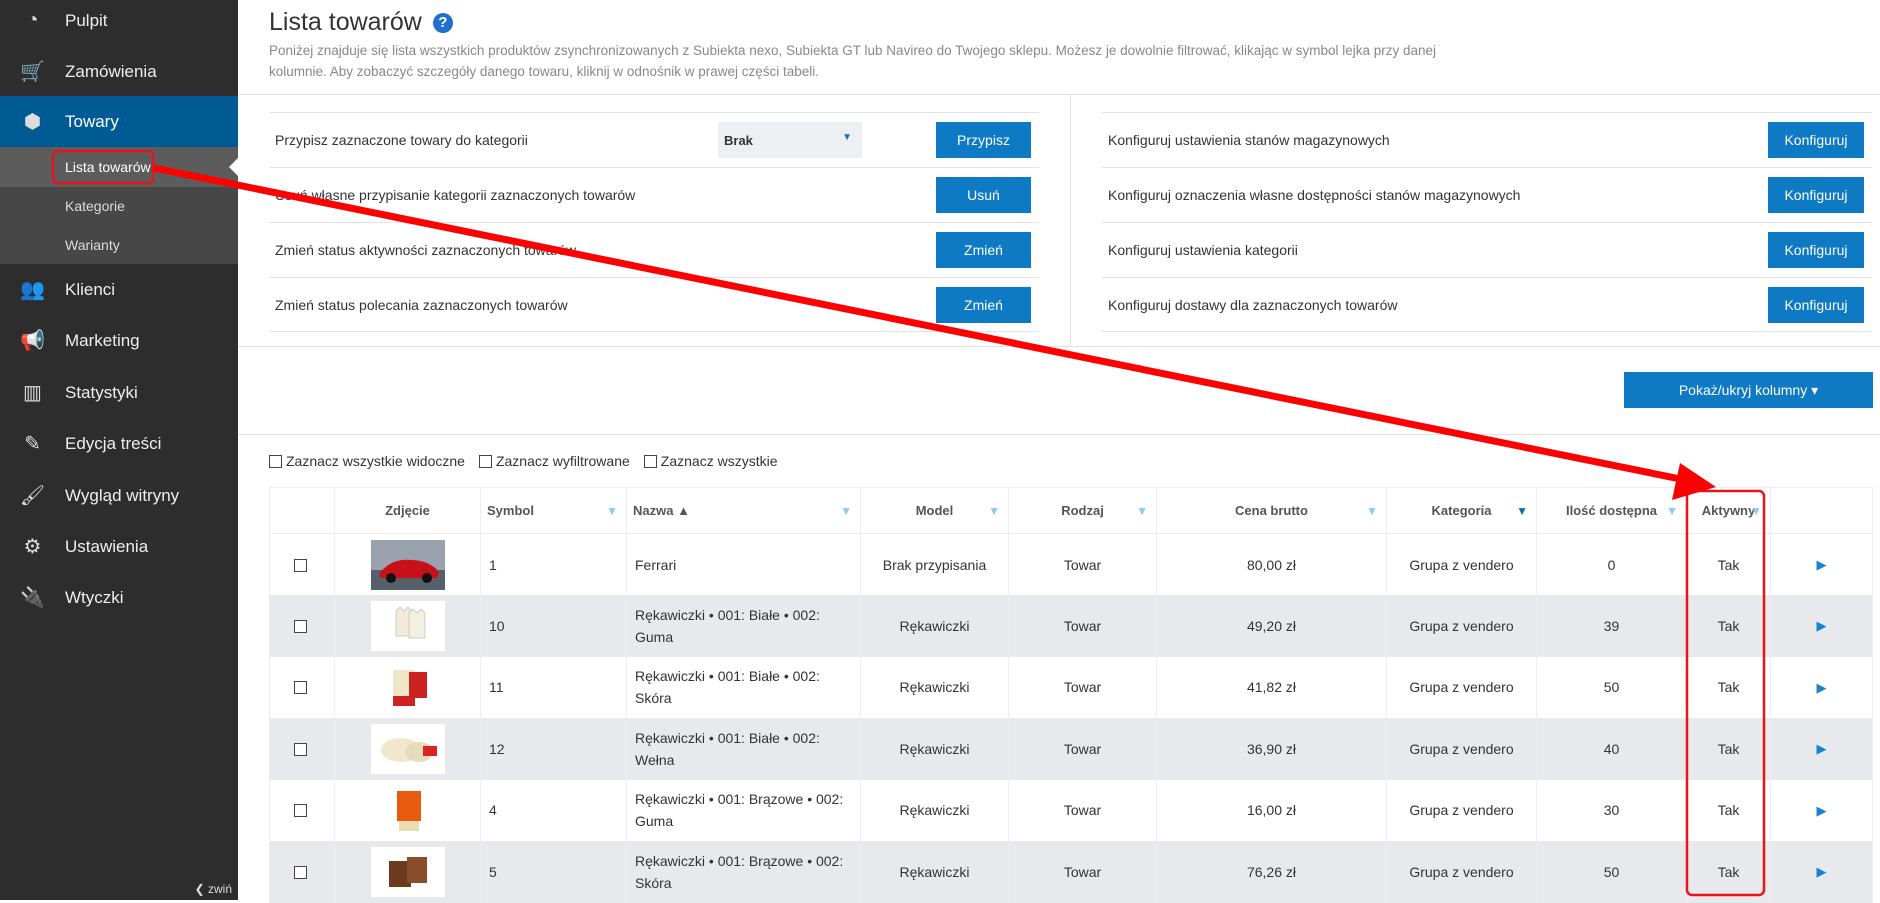  What do you see at coordinates (743, 564) in the screenshot?
I see `cell-name: Ferrari` at bounding box center [743, 564].